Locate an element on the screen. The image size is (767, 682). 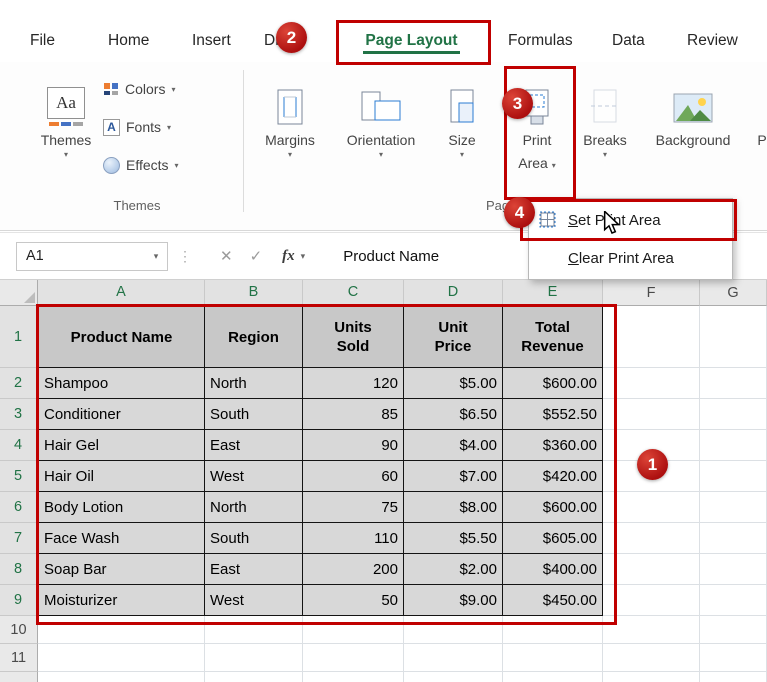
cell-E3: $552.50 is located at coordinates (553, 414).